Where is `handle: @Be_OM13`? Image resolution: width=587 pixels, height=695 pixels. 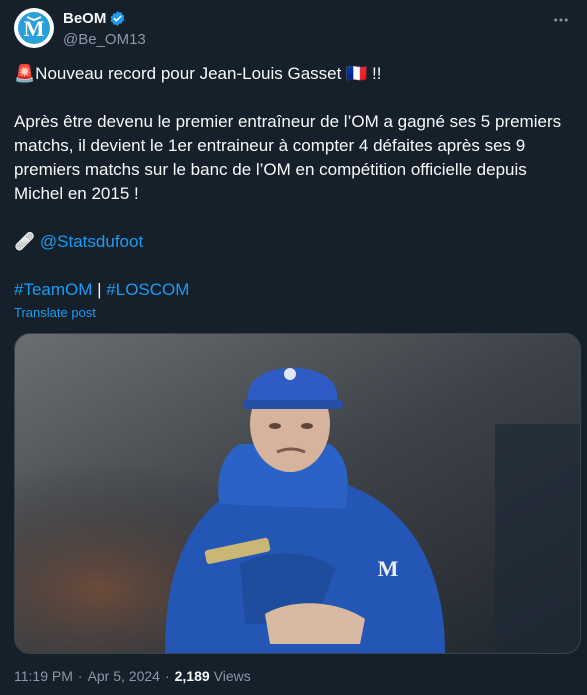
handle: @Be_OM13 is located at coordinates (104, 39).